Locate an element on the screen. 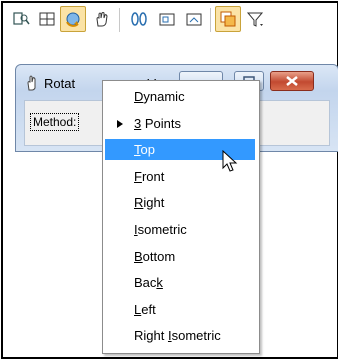 The image size is (338, 359). menu-item: Bottom is located at coordinates (180, 256).